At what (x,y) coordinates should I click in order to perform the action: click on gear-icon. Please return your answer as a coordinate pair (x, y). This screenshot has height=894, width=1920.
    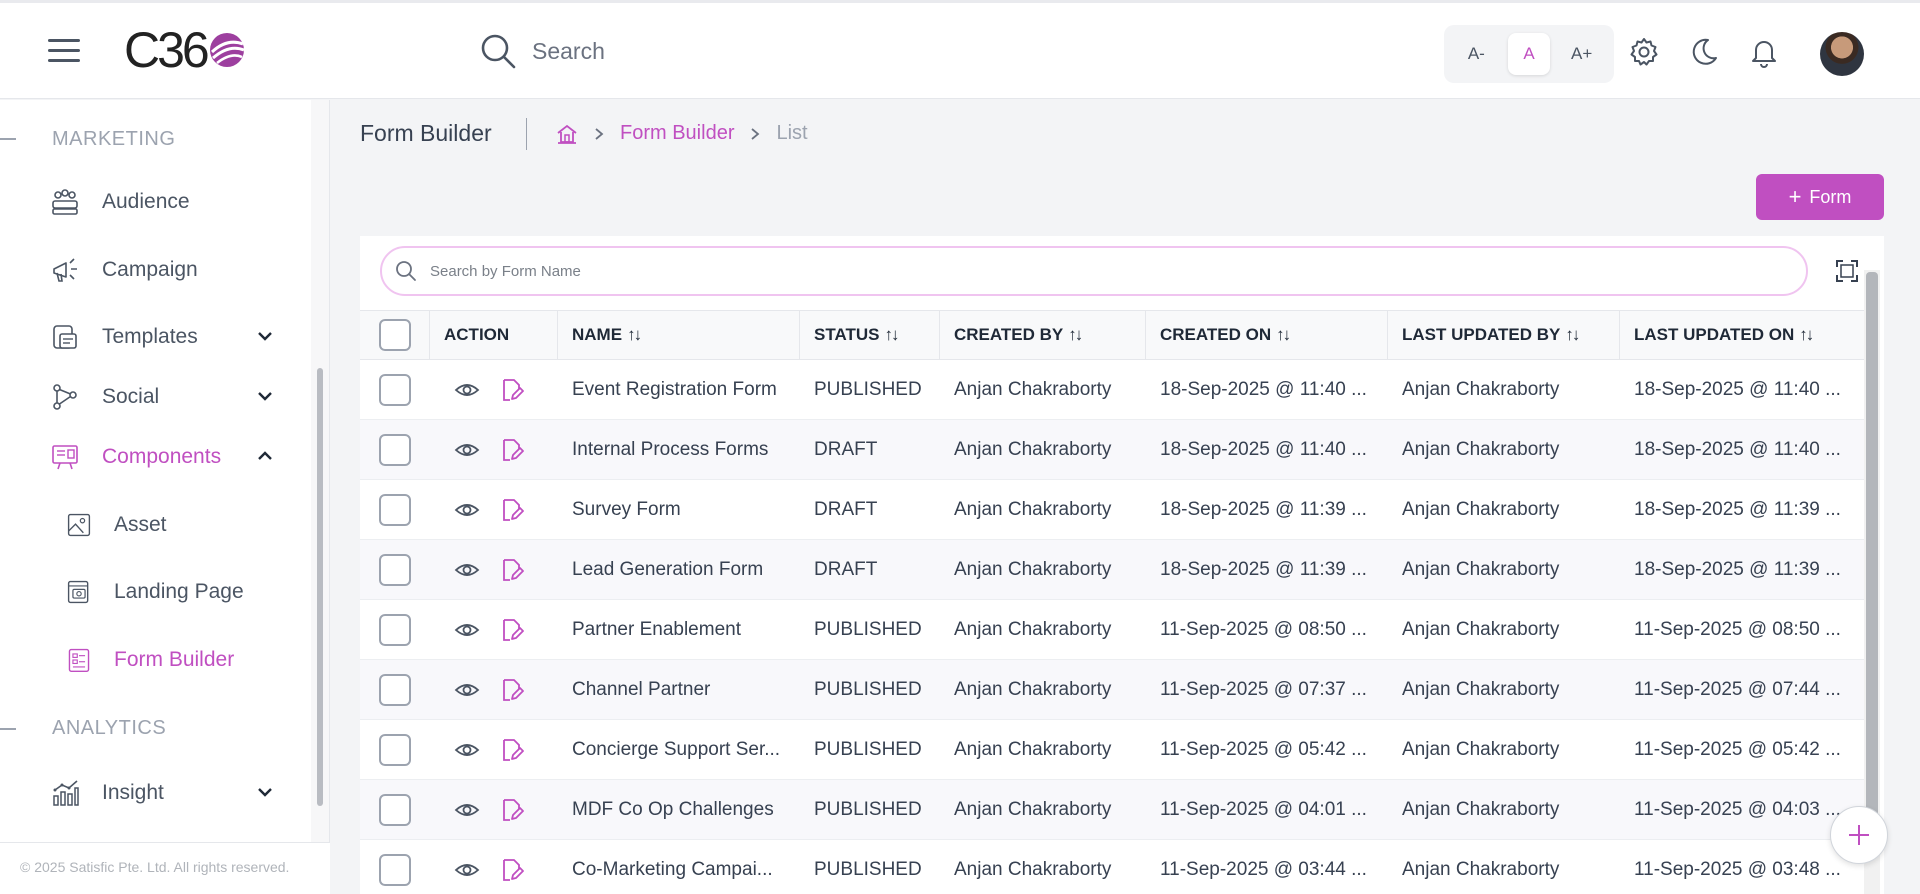
    Looking at the image, I should click on (1644, 52).